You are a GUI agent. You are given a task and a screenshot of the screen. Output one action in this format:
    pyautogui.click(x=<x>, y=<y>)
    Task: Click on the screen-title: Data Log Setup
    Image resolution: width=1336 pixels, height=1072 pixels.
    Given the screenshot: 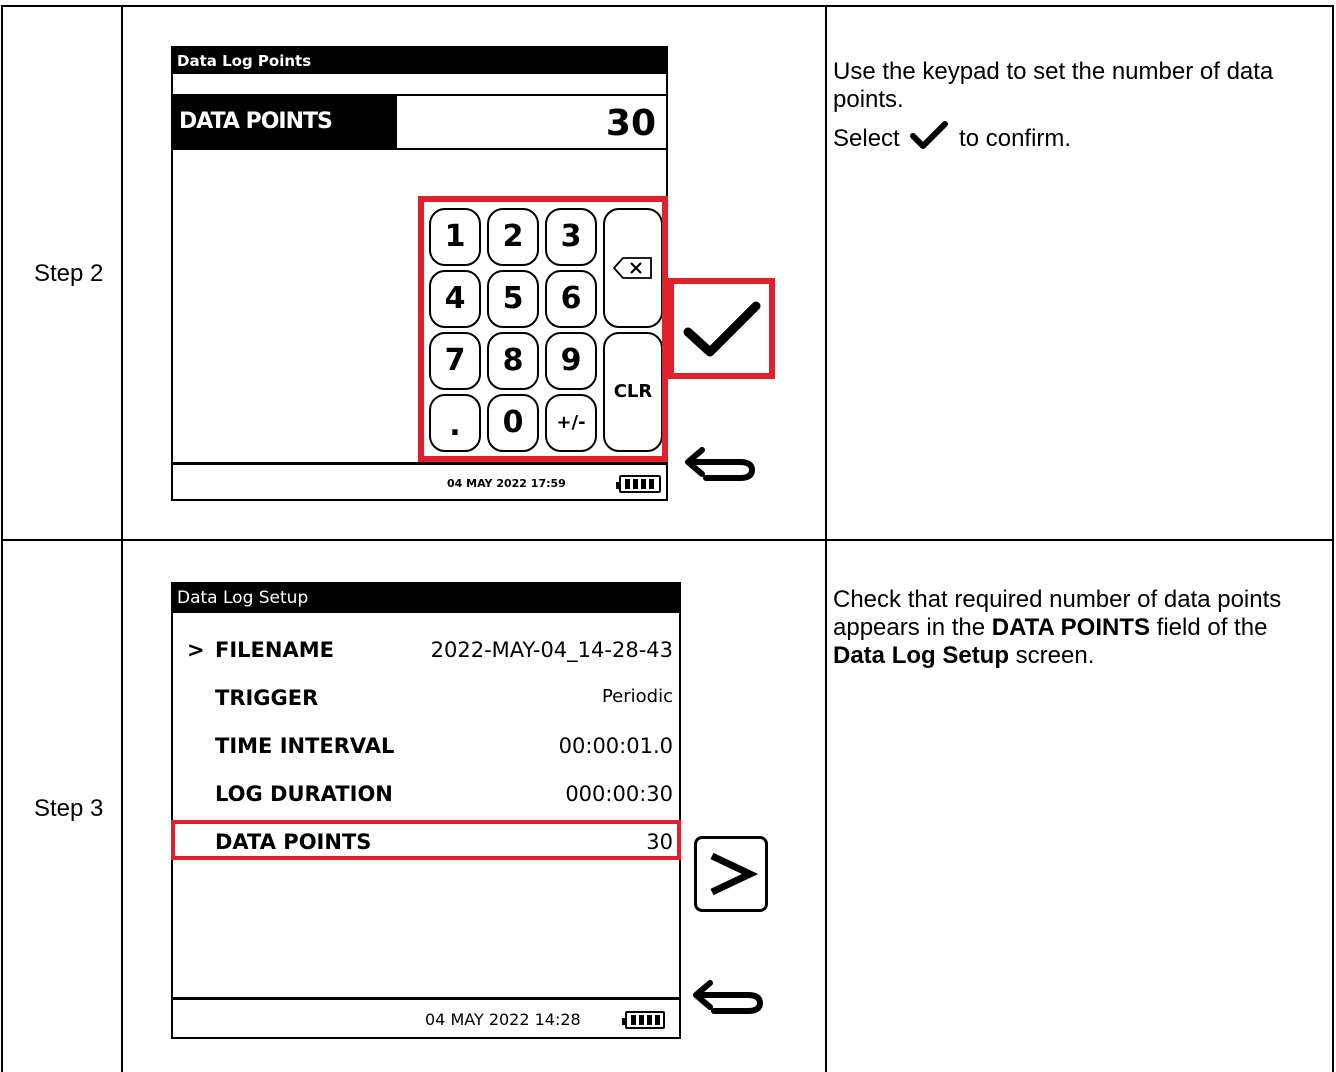 What is the action you would take?
    pyautogui.click(x=426, y=598)
    